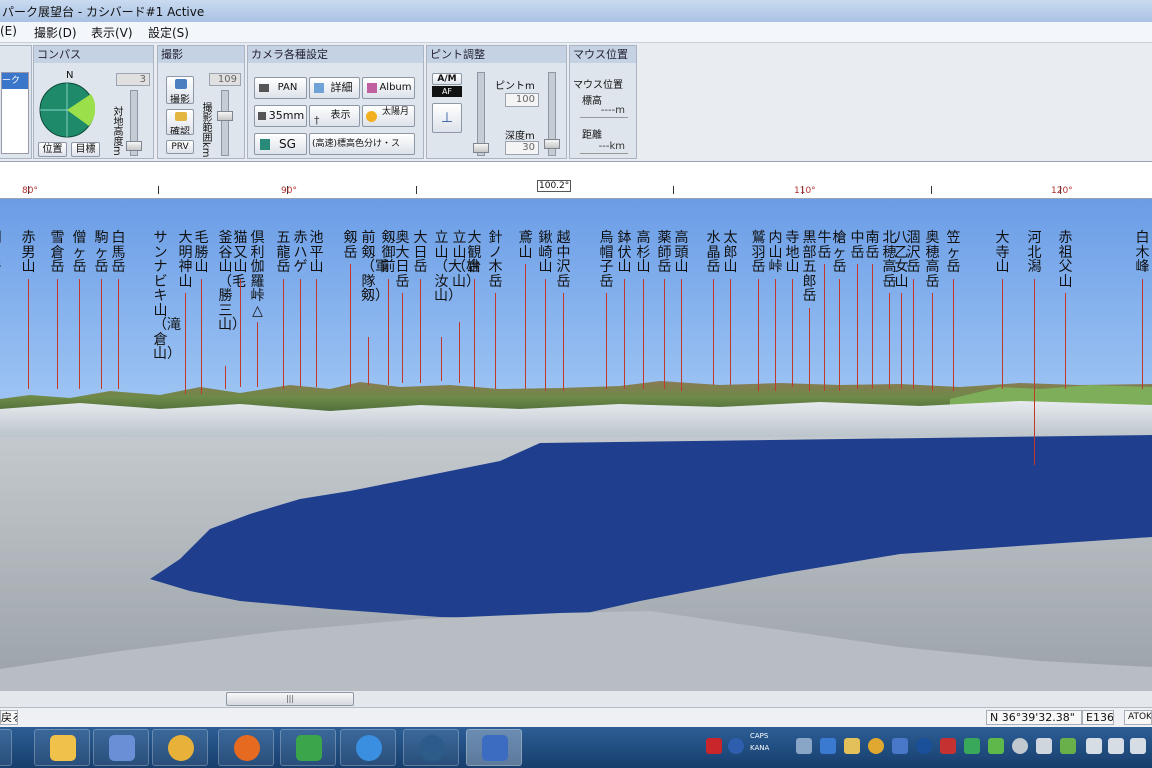 Image resolution: width=1152 pixels, height=768 pixels. I want to click on show-button: † 表示, so click(334, 116).